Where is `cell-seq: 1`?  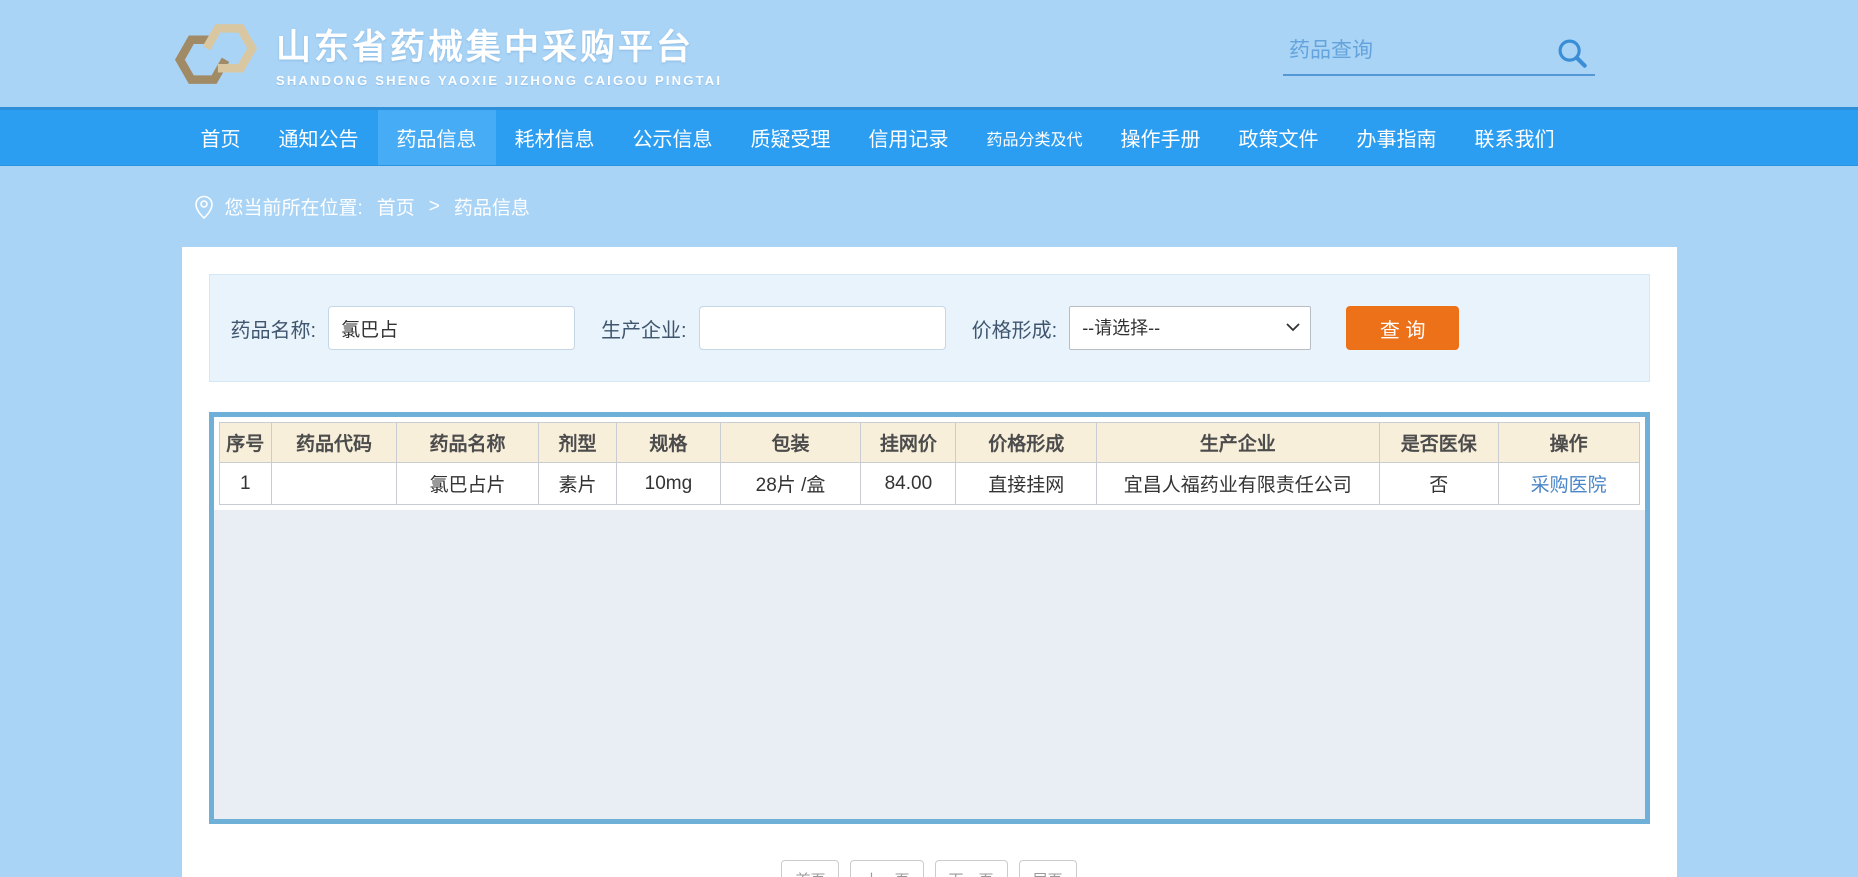 cell-seq: 1 is located at coordinates (245, 483).